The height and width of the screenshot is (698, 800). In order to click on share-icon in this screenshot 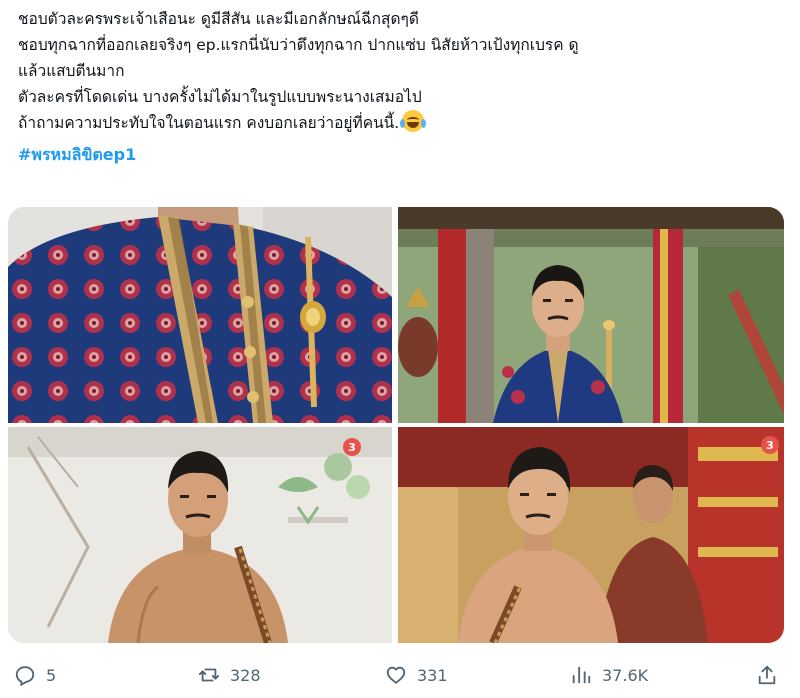, I will do `click(767, 675)`.